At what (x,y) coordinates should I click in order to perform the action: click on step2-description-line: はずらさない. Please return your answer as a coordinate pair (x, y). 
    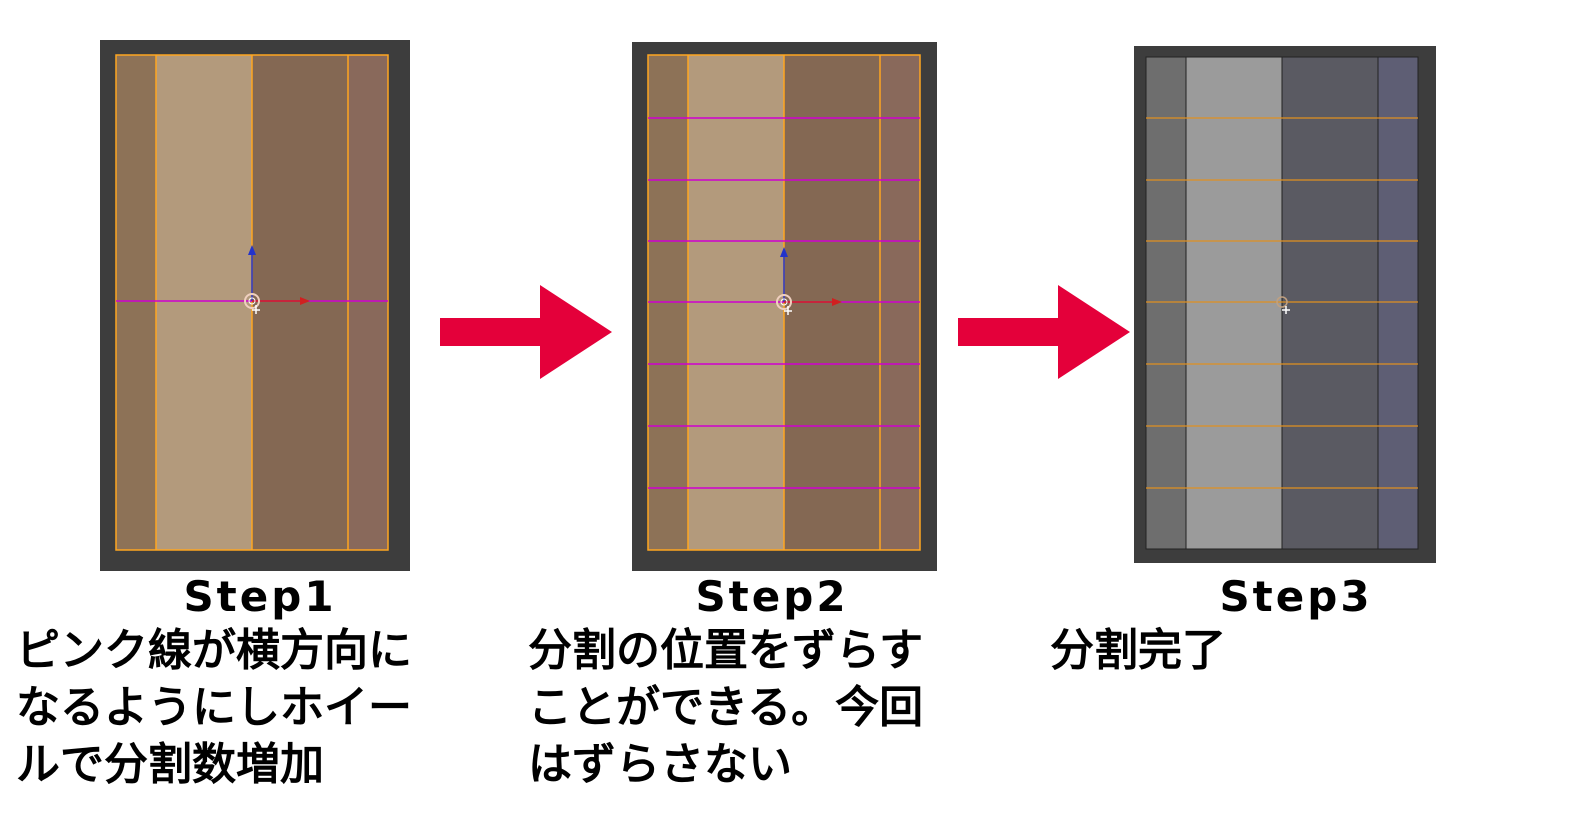
    Looking at the image, I should click on (660, 764).